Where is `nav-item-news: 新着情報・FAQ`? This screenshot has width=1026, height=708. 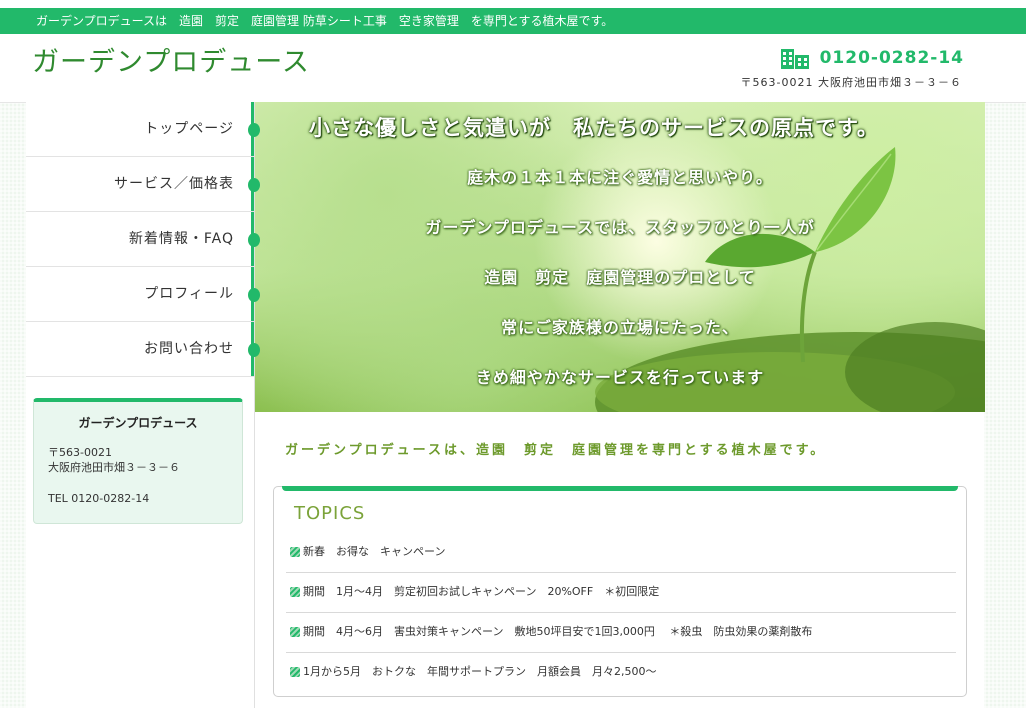
nav-item-news: 新着情報・FAQ is located at coordinates (143, 239).